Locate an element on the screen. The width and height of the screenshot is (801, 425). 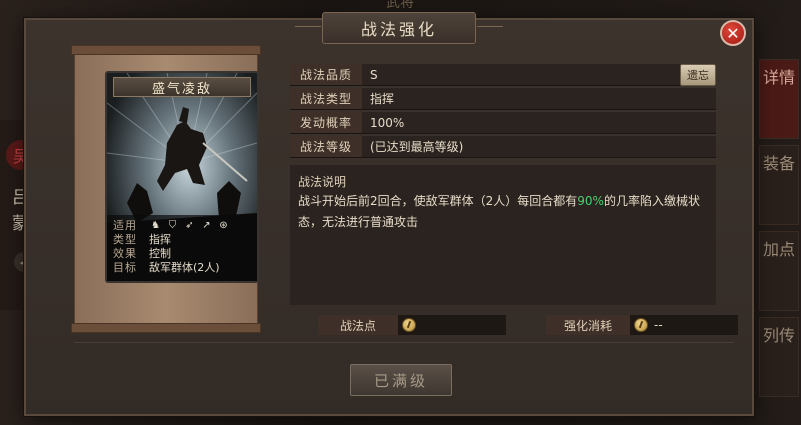
attr-value: 100% is located at coordinates (387, 122).